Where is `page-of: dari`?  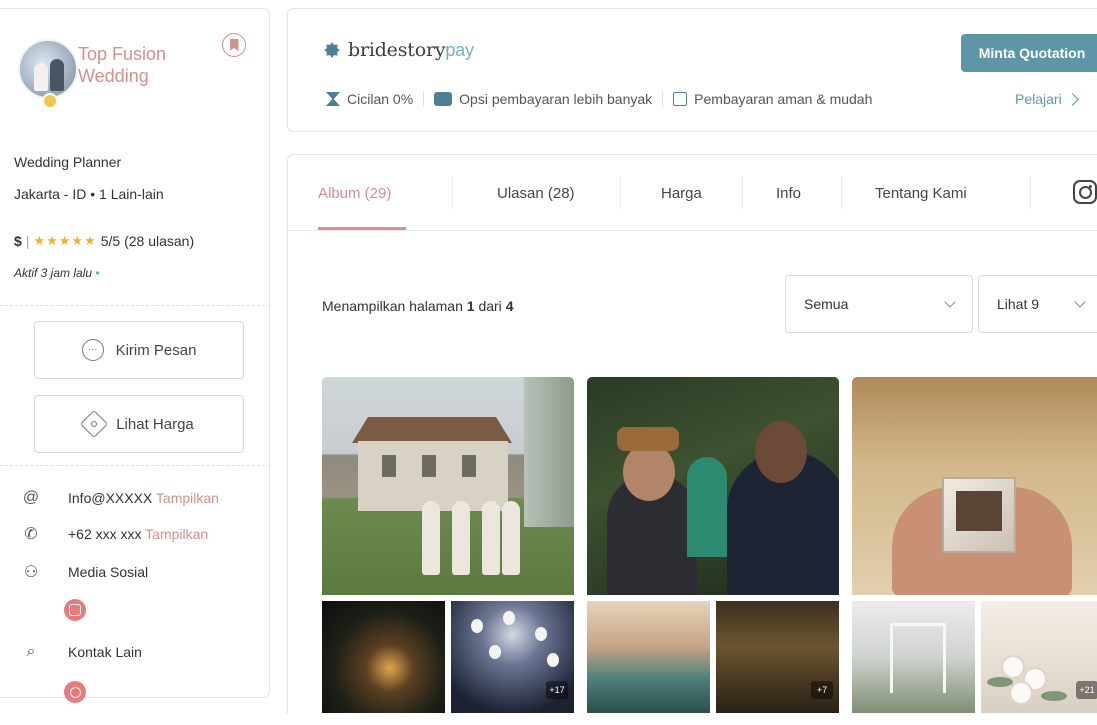
page-of: dari is located at coordinates (490, 306).